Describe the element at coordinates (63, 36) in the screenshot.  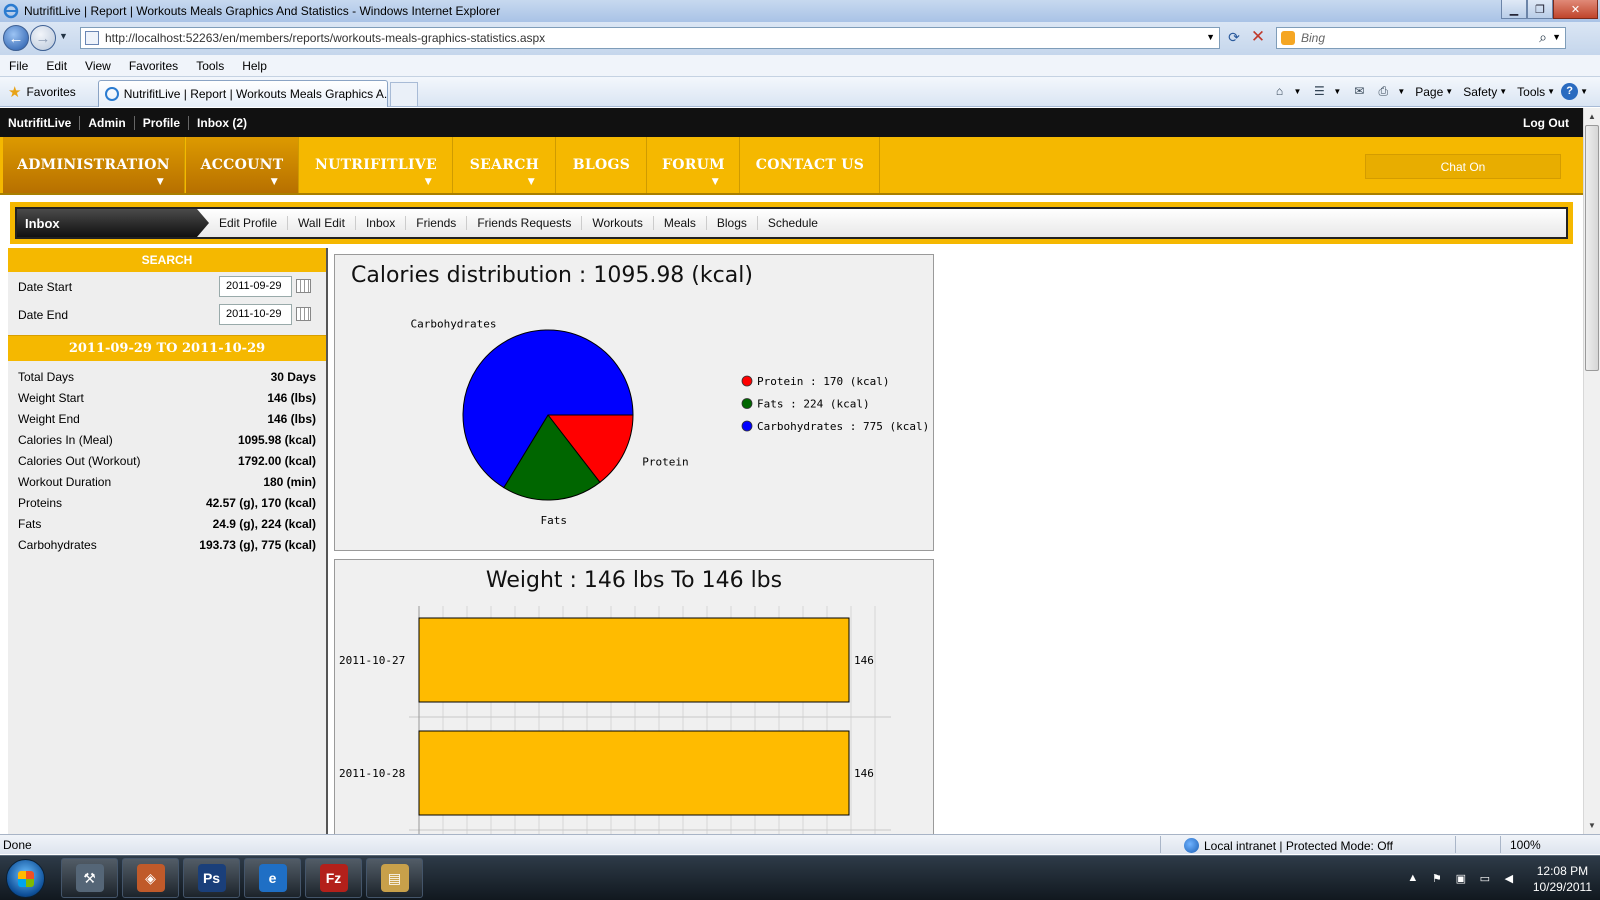
I see `recent-pages-dropdown-icon: ▼` at that location.